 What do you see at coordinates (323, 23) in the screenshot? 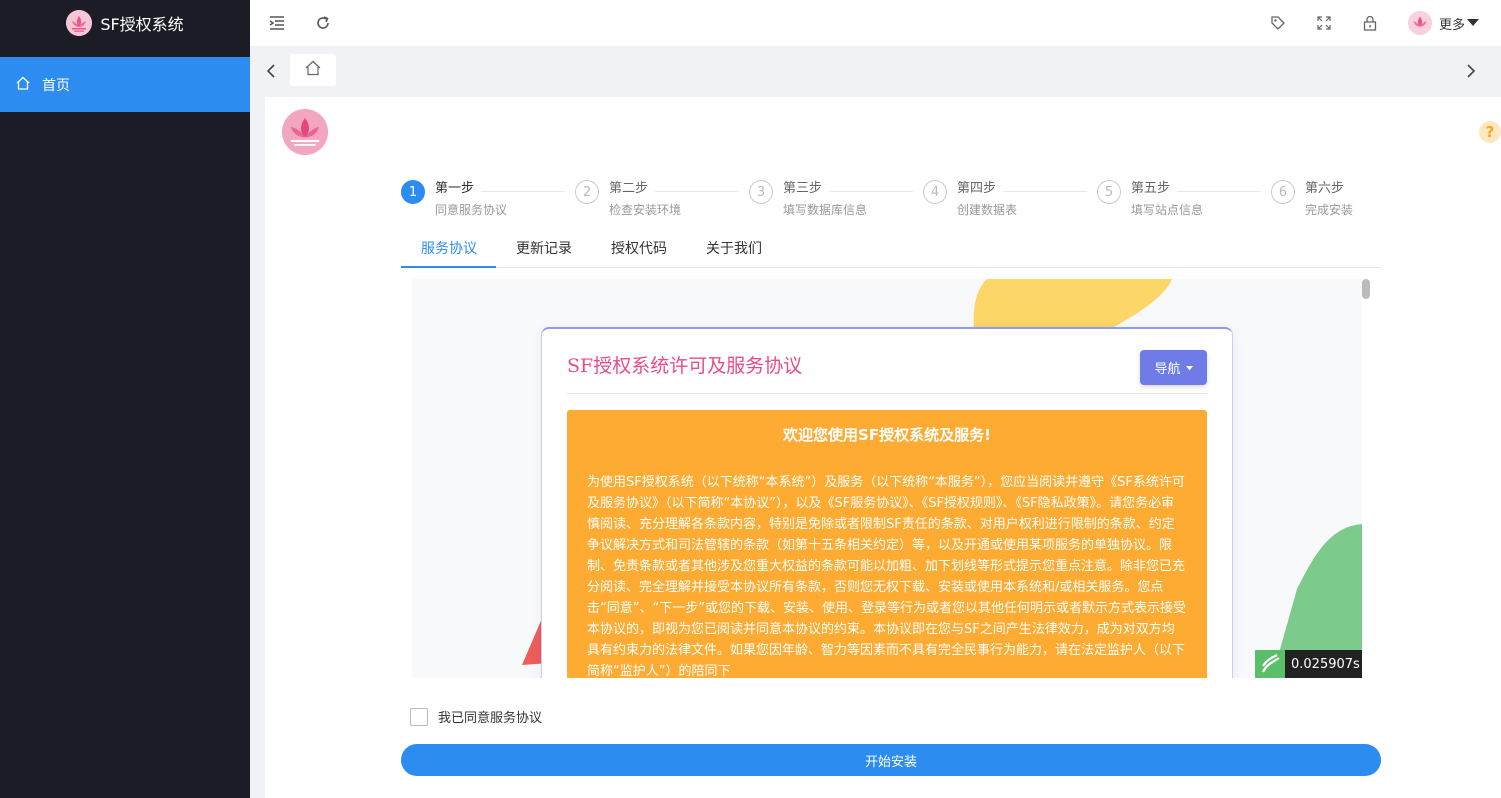
I see `refresh-icon` at bounding box center [323, 23].